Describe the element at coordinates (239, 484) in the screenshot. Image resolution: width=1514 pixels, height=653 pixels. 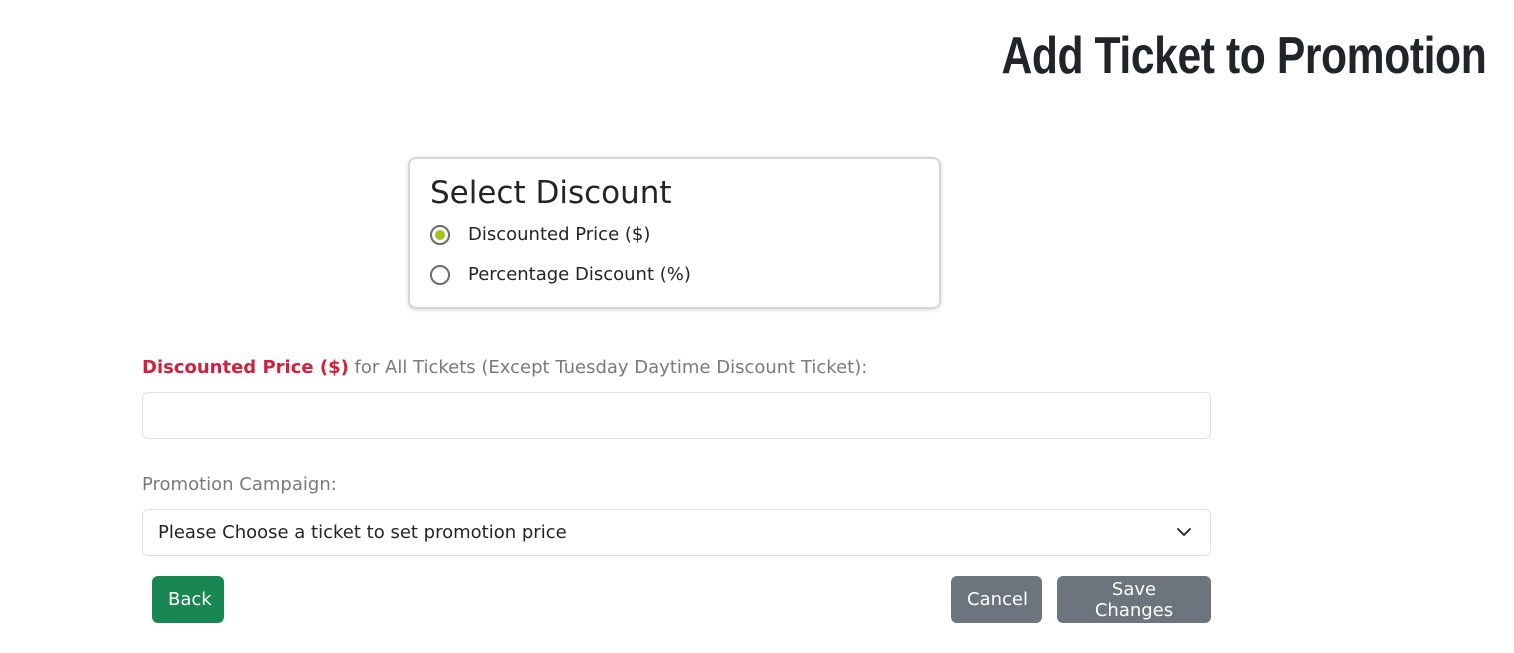
I see `campaign-field-label: Promotion Campaign:` at that location.